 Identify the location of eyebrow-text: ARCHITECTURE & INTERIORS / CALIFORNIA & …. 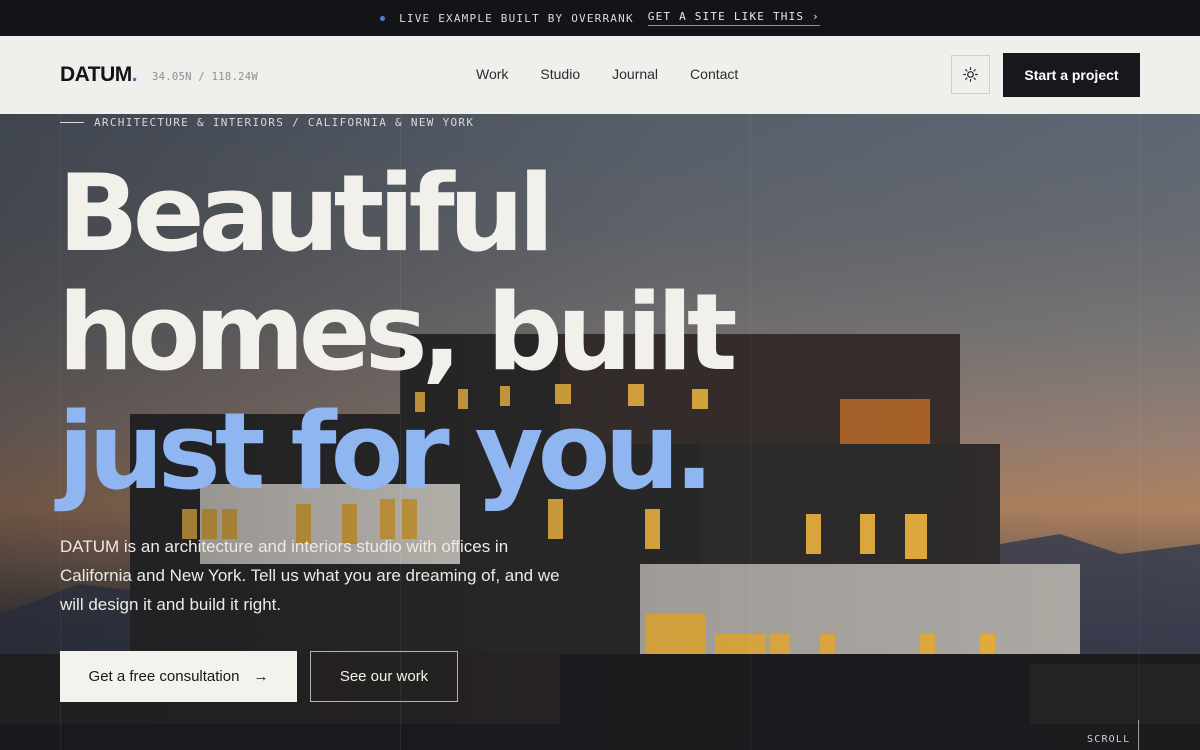
(284, 122).